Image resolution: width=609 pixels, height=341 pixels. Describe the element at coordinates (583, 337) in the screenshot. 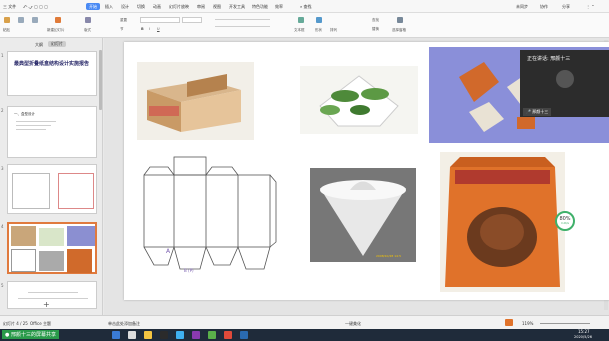

I see `clock-date: 2020/5/26` at that location.